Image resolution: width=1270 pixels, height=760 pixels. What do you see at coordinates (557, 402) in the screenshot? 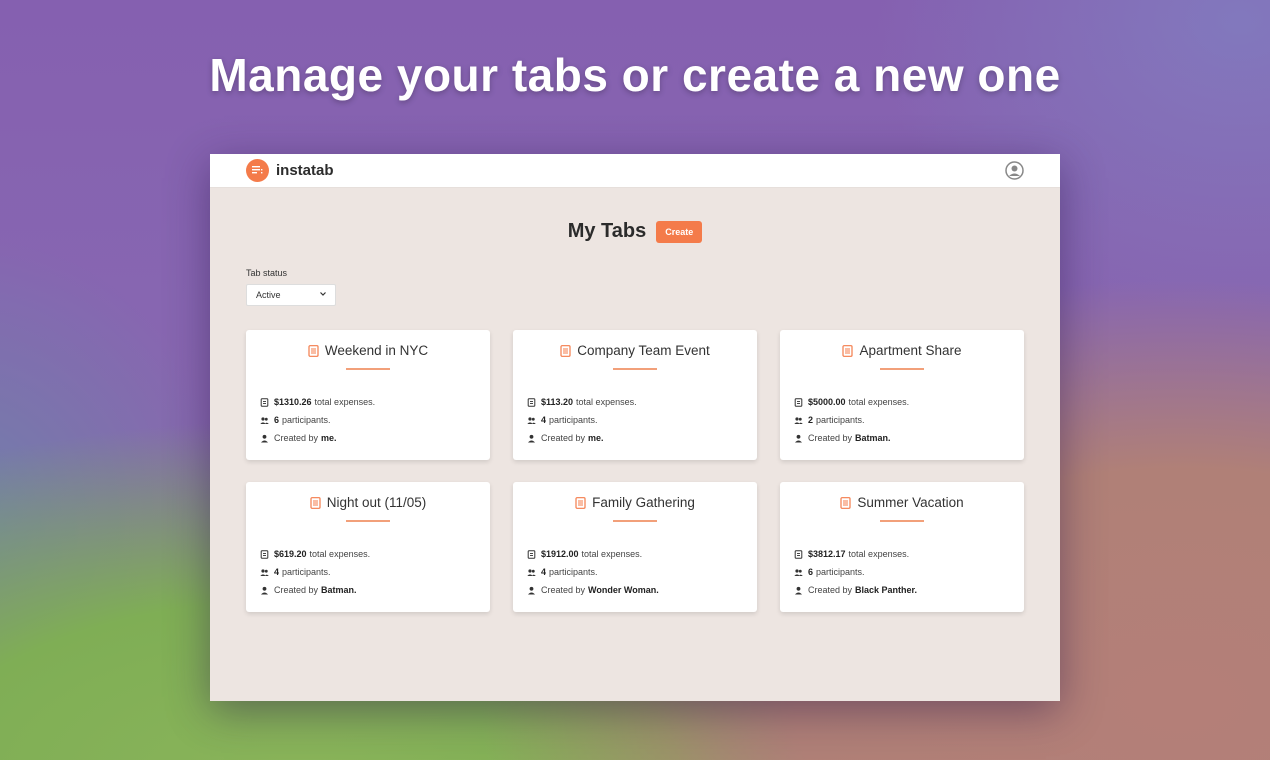
I see `tab-card-total: $113.20` at bounding box center [557, 402].